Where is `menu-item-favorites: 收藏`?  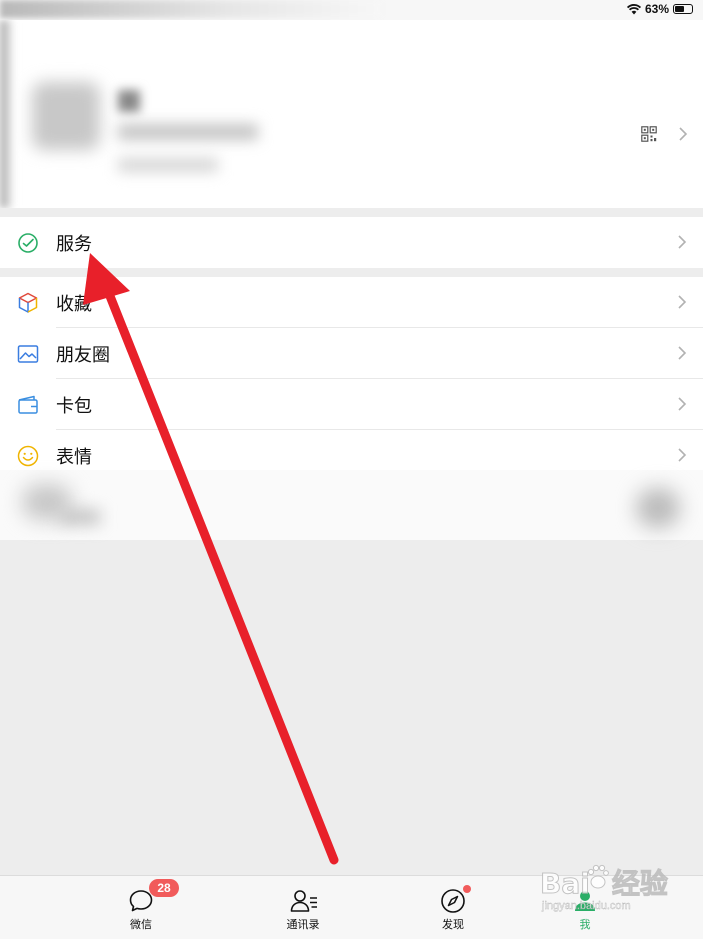 menu-item-favorites: 收藏 is located at coordinates (351, 302).